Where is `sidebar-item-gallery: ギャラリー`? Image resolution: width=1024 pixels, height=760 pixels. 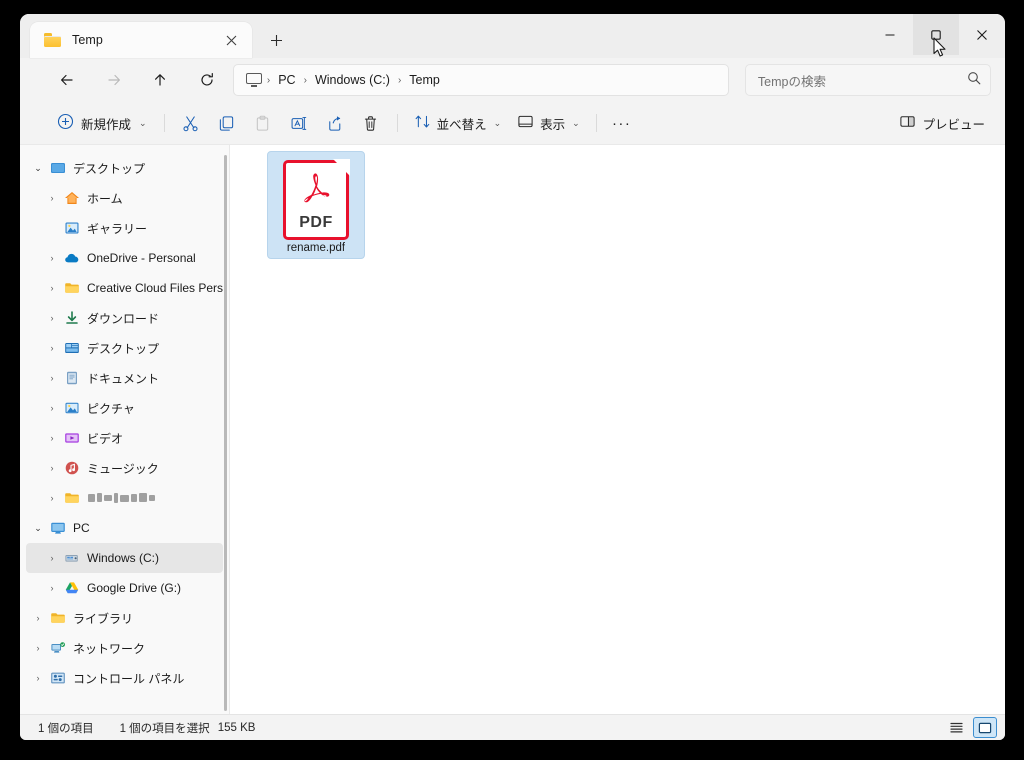 sidebar-item-gallery: ギャラリー is located at coordinates (124, 228).